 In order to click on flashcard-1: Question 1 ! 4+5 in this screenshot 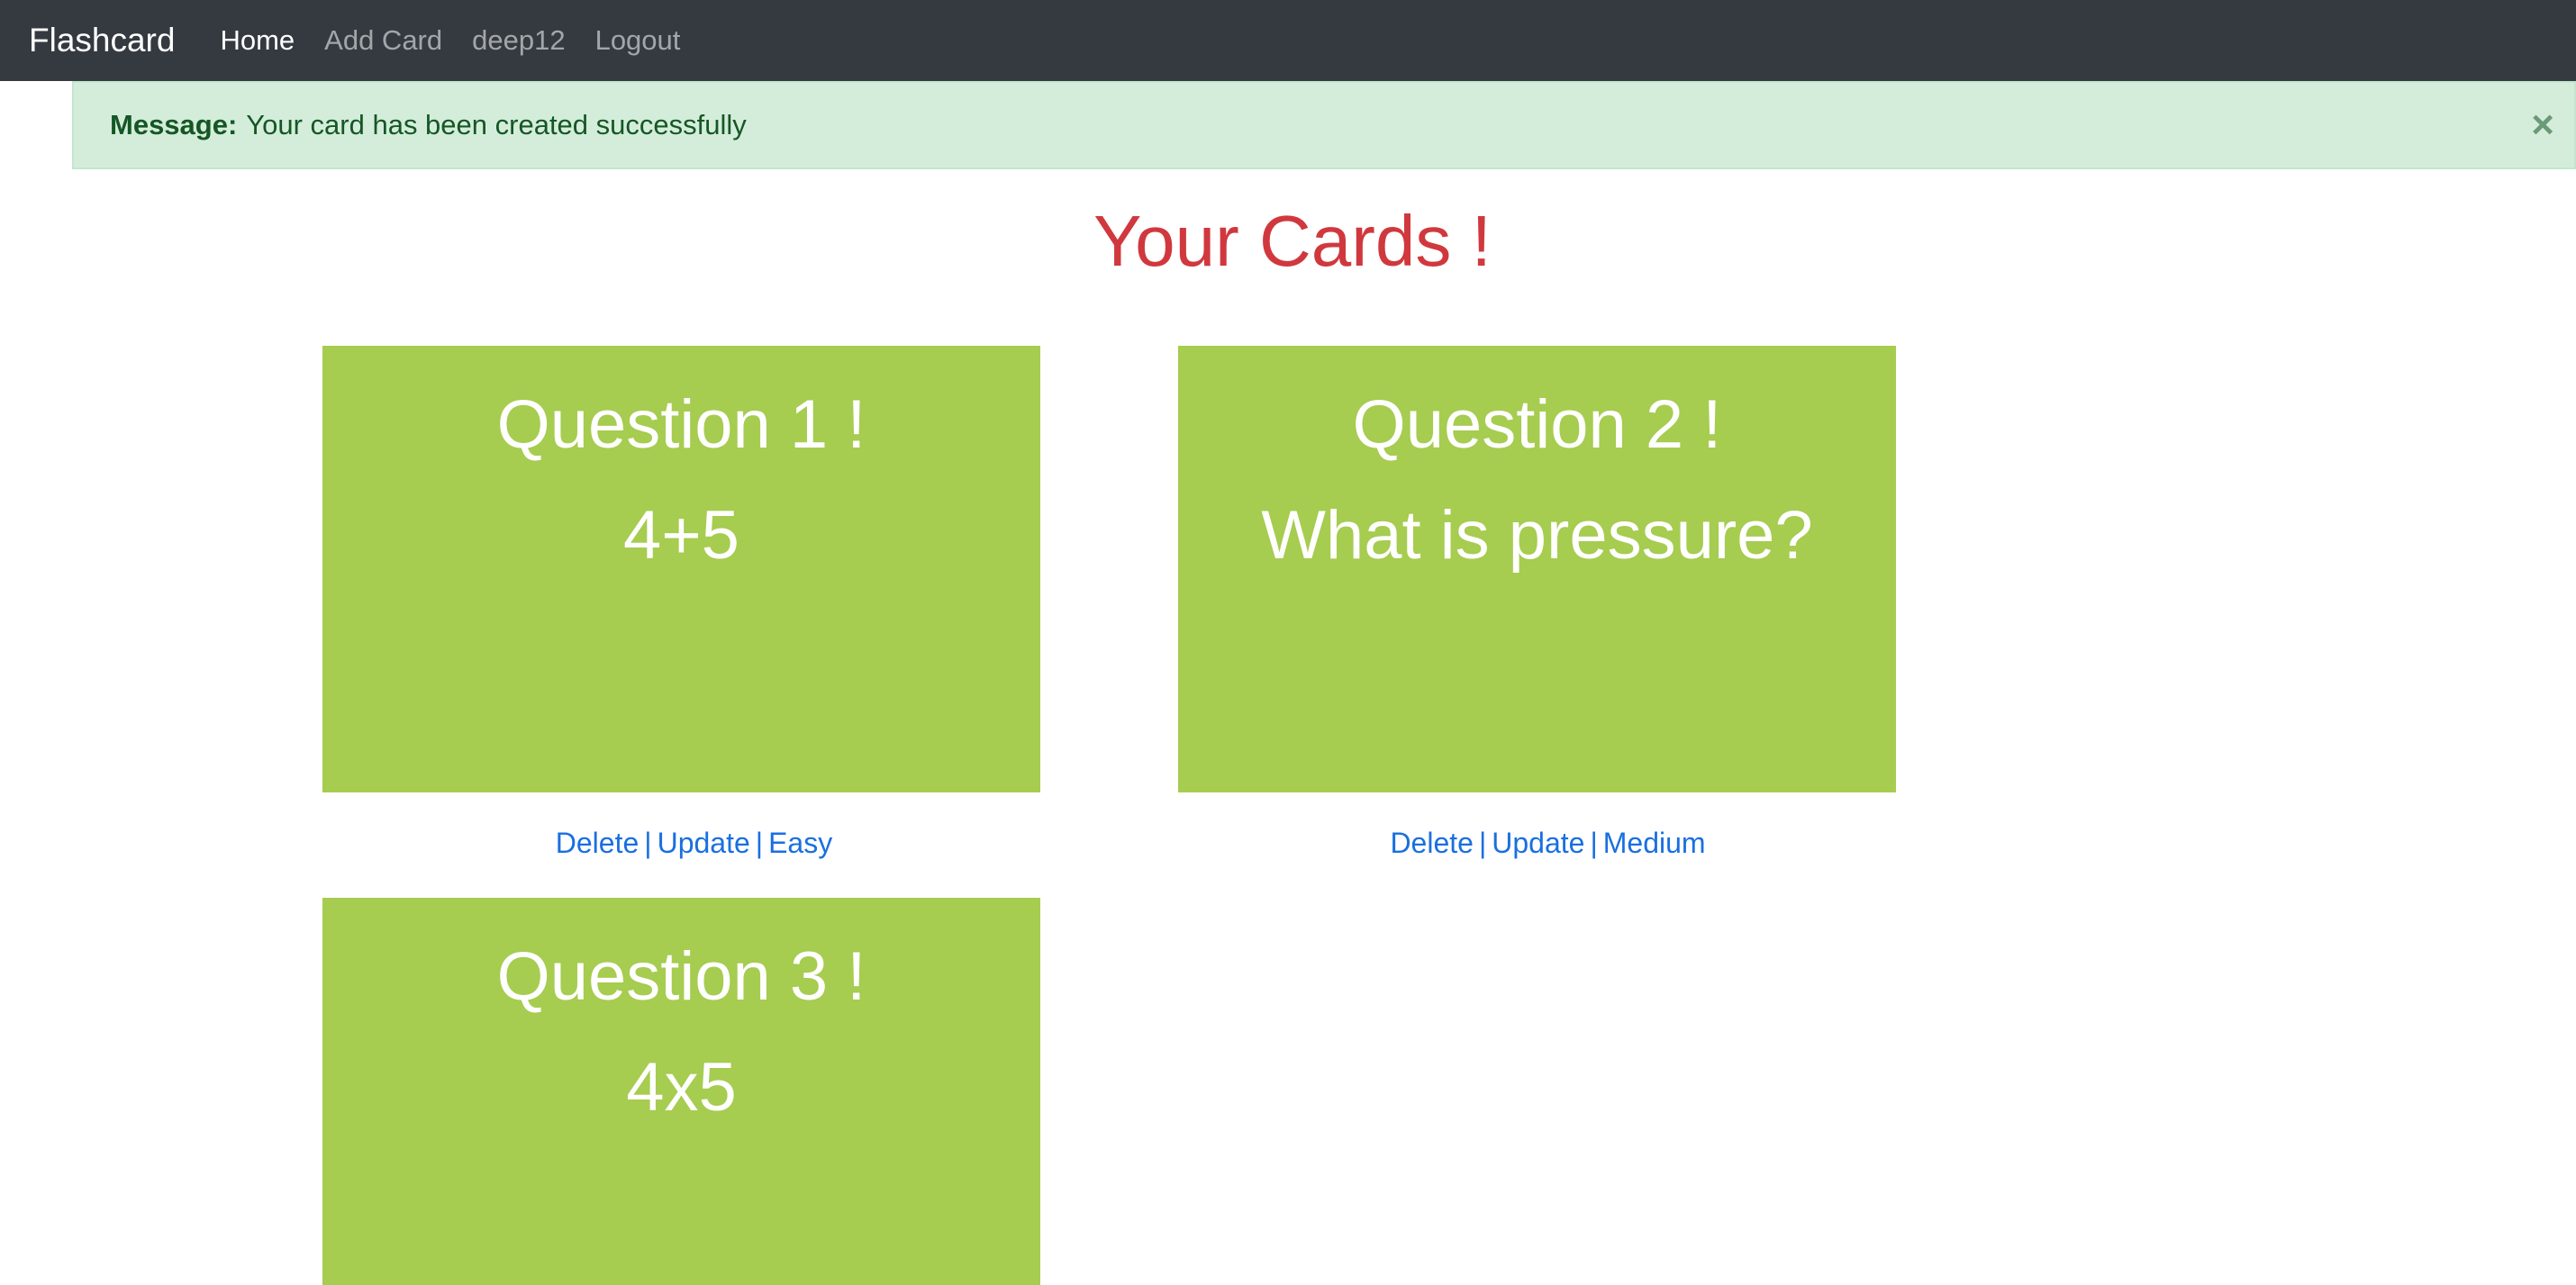, I will do `click(681, 569)`.